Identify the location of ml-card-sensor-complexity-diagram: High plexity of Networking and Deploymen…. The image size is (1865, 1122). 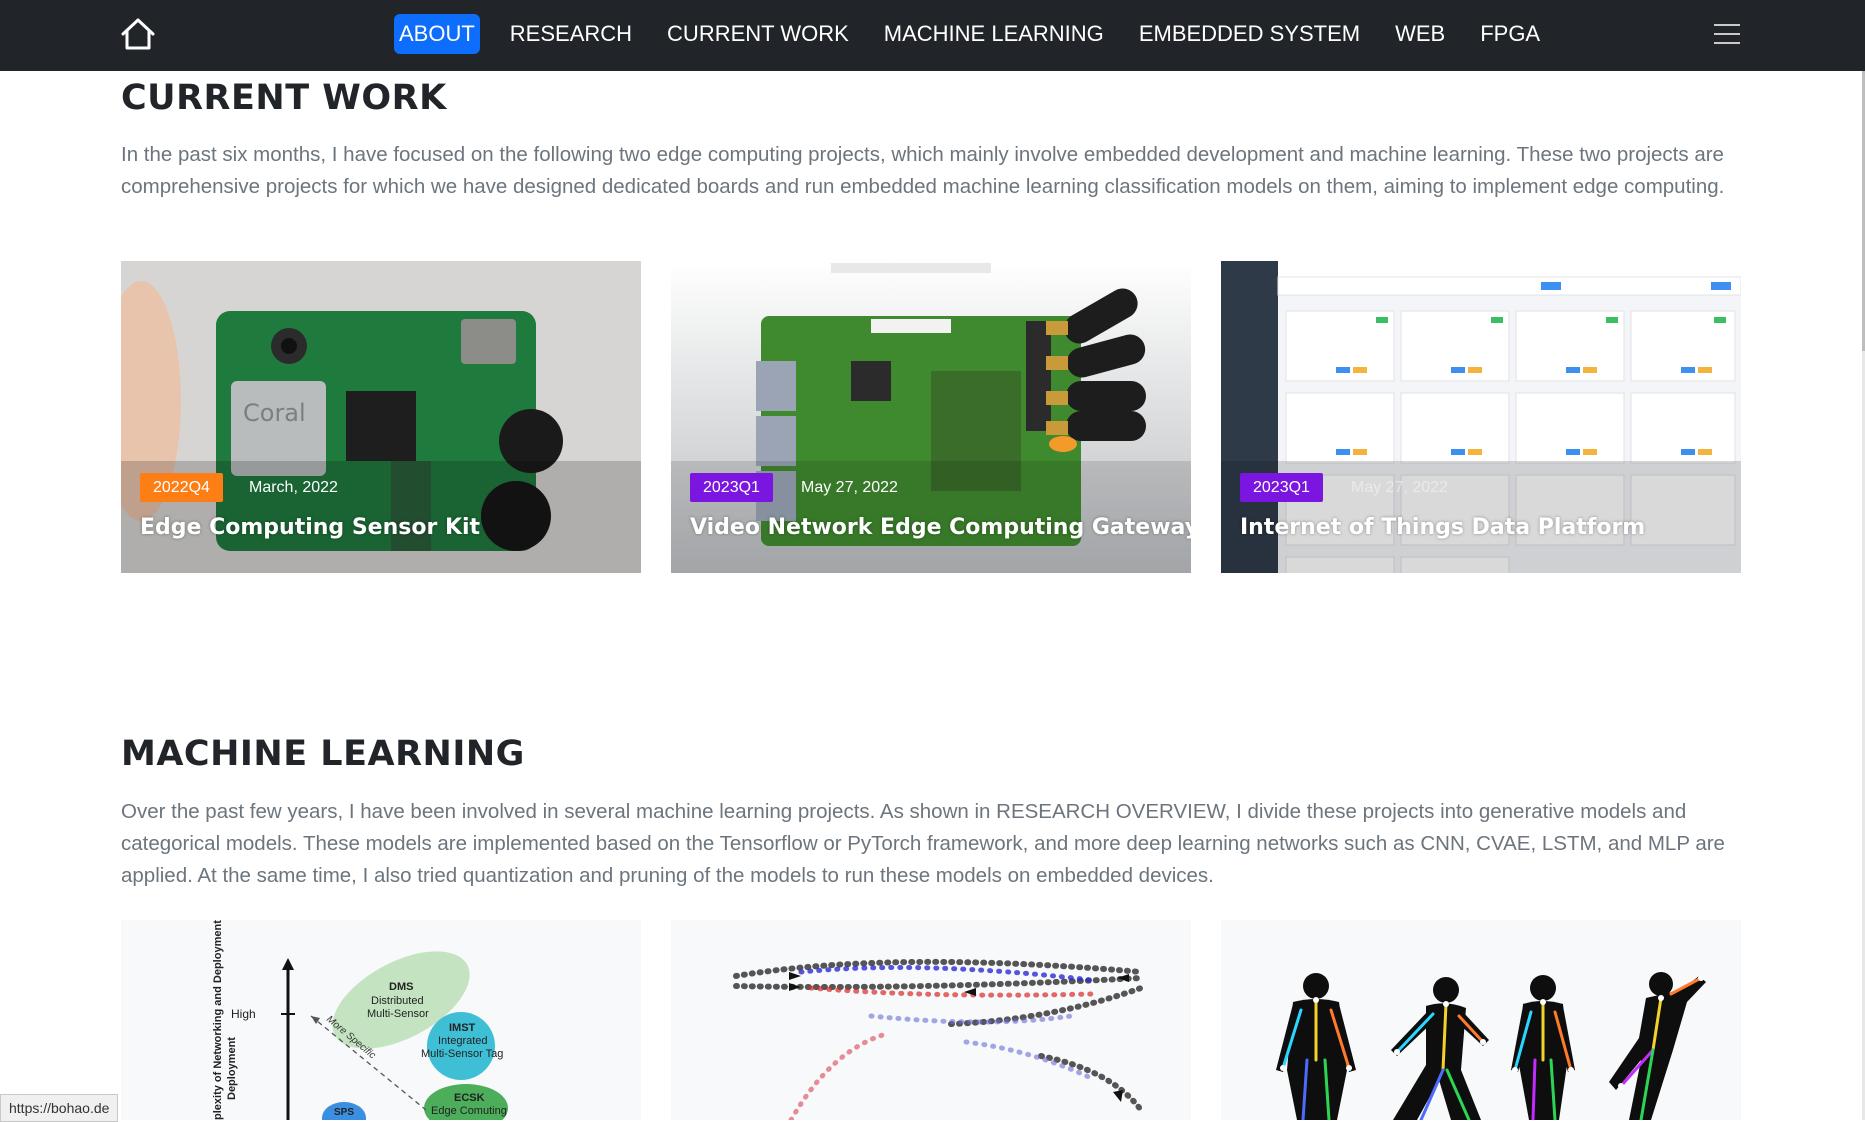
(381, 1020).